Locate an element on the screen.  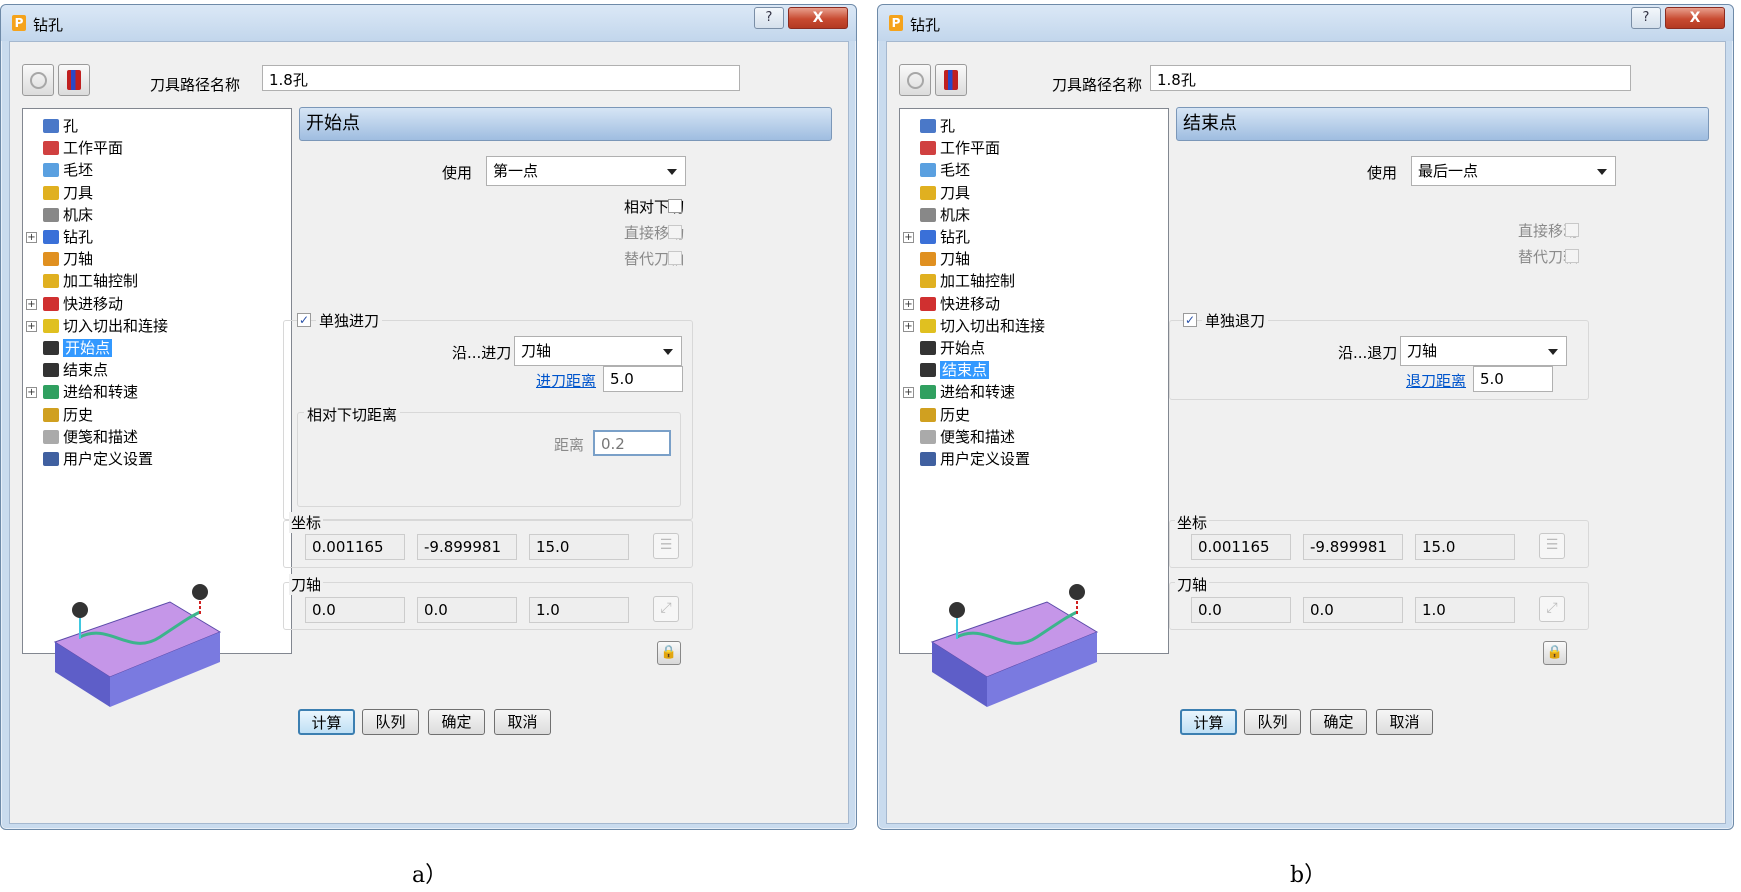
along-select-value: 刀轴 is located at coordinates (1422, 351).